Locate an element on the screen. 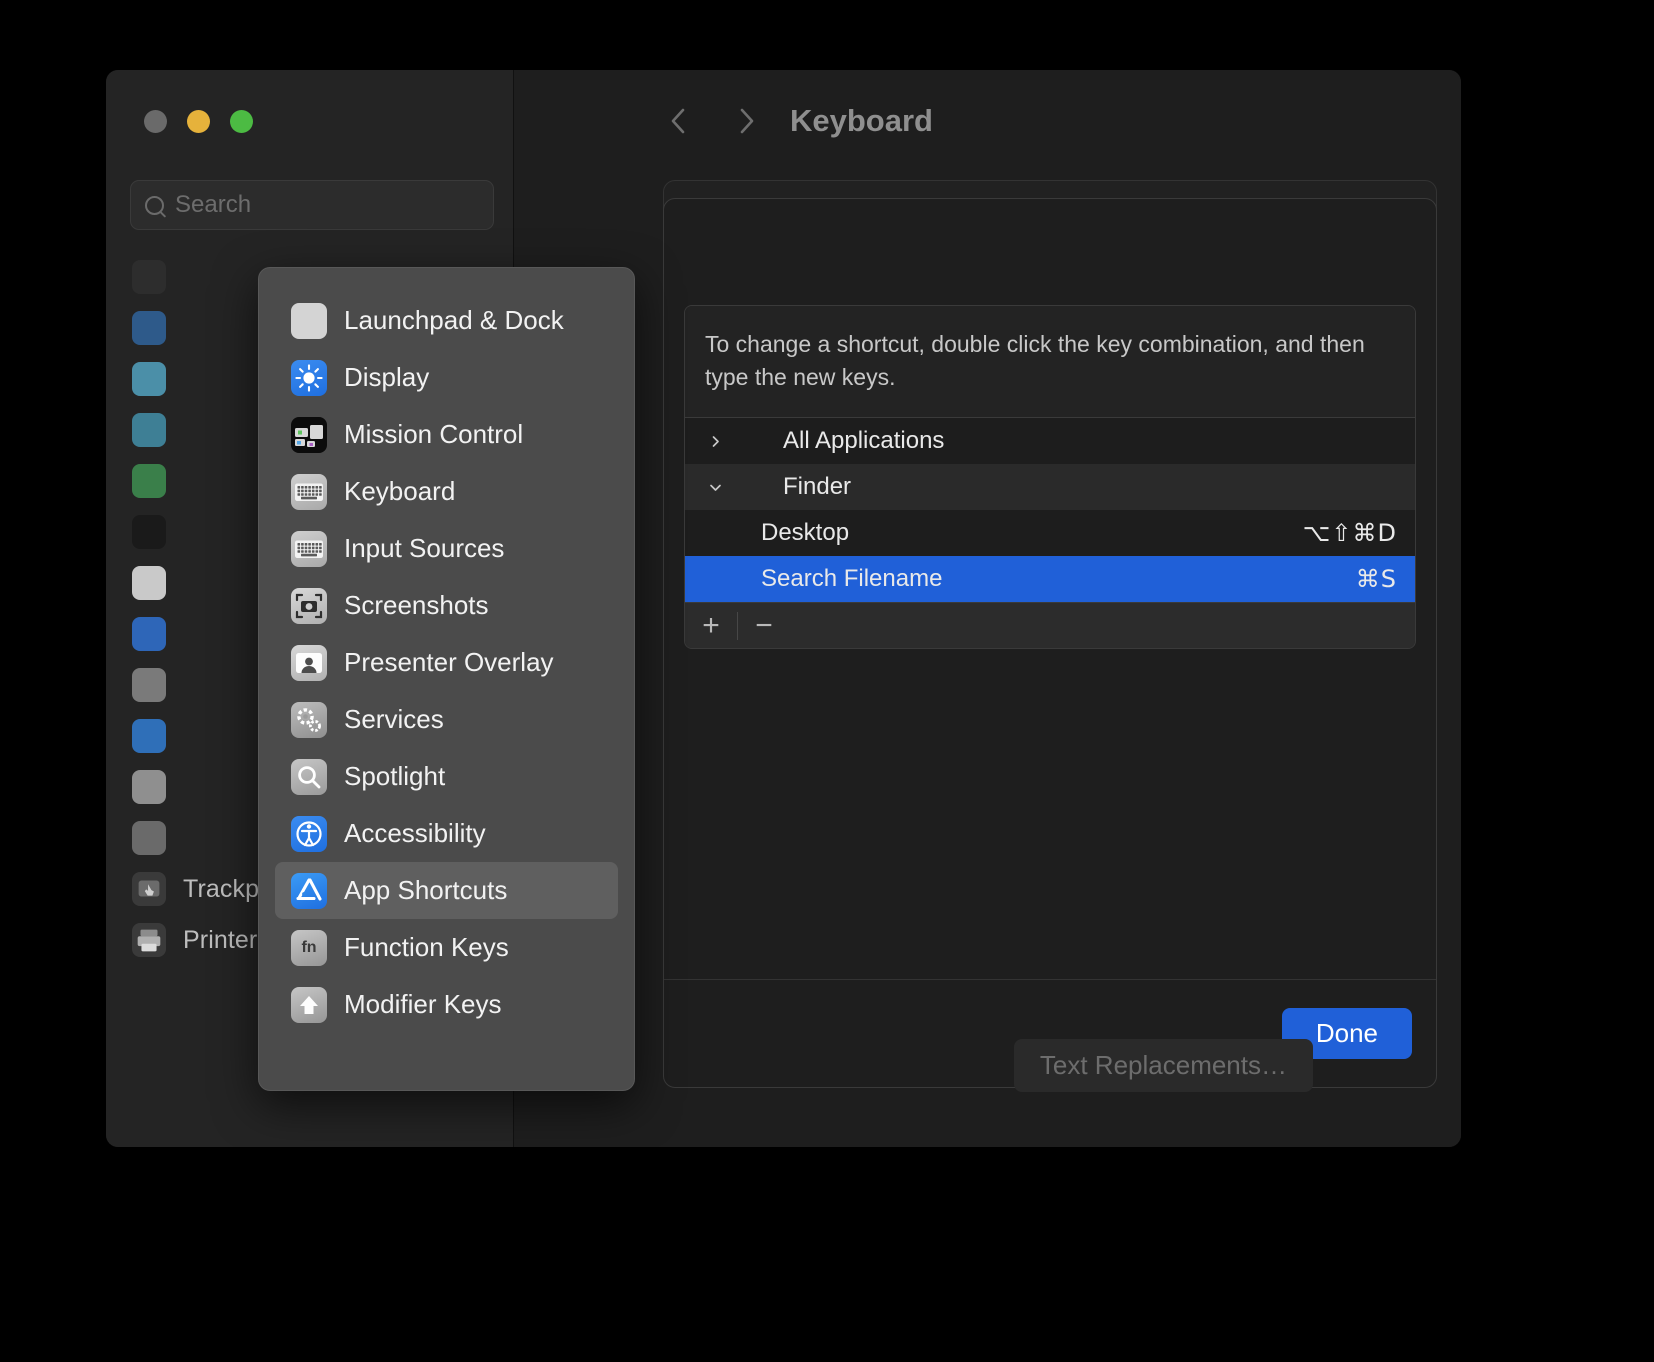  maximize-window-button is located at coordinates (241, 121).